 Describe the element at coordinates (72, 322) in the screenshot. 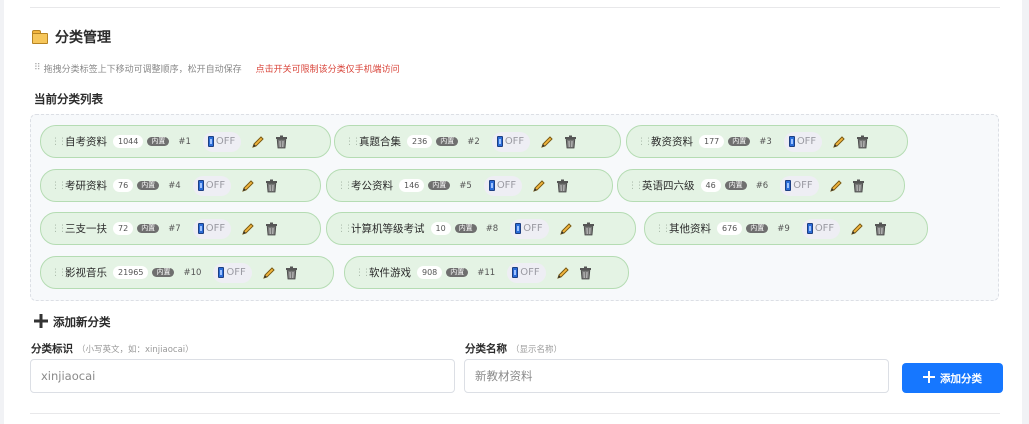

I see `add-section-title: 添加新分类` at that location.